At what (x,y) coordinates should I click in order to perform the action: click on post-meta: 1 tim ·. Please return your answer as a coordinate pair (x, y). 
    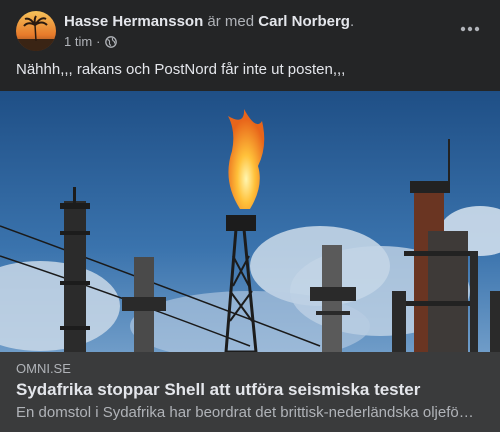
    Looking at the image, I should click on (90, 41).